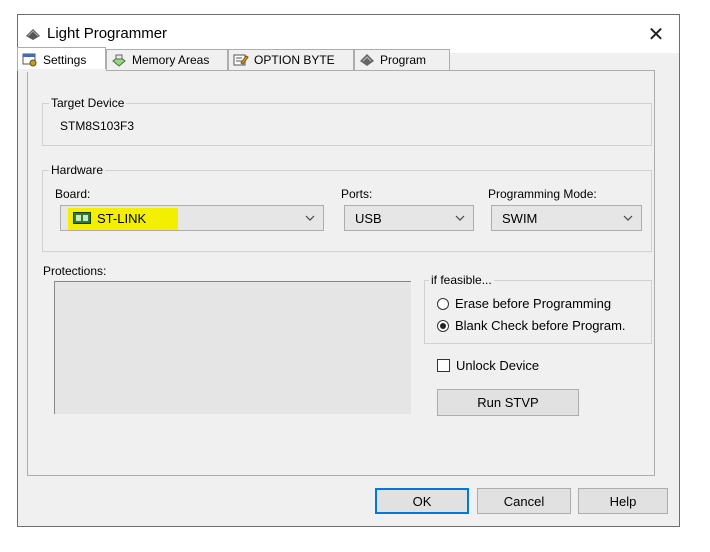 The width and height of the screenshot is (710, 552). What do you see at coordinates (122, 218) in the screenshot?
I see `board-value: ST-LINK` at bounding box center [122, 218].